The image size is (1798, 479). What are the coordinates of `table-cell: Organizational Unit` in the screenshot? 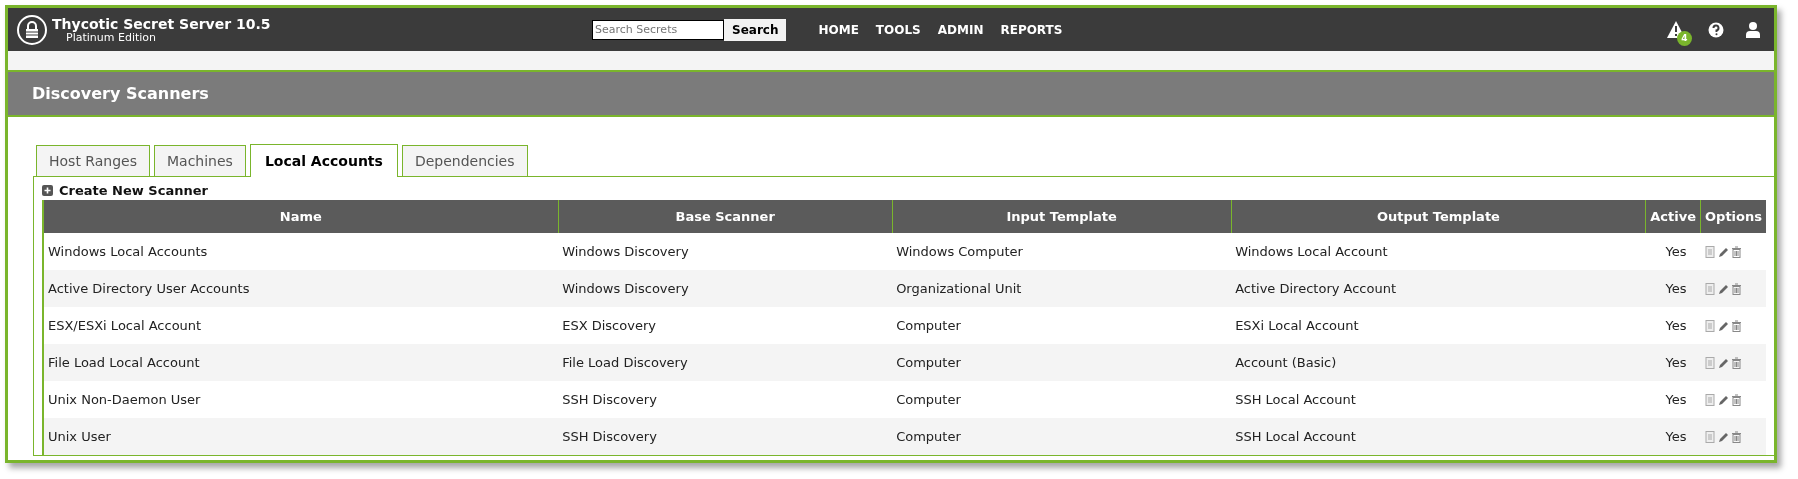 It's located at (1062, 288).